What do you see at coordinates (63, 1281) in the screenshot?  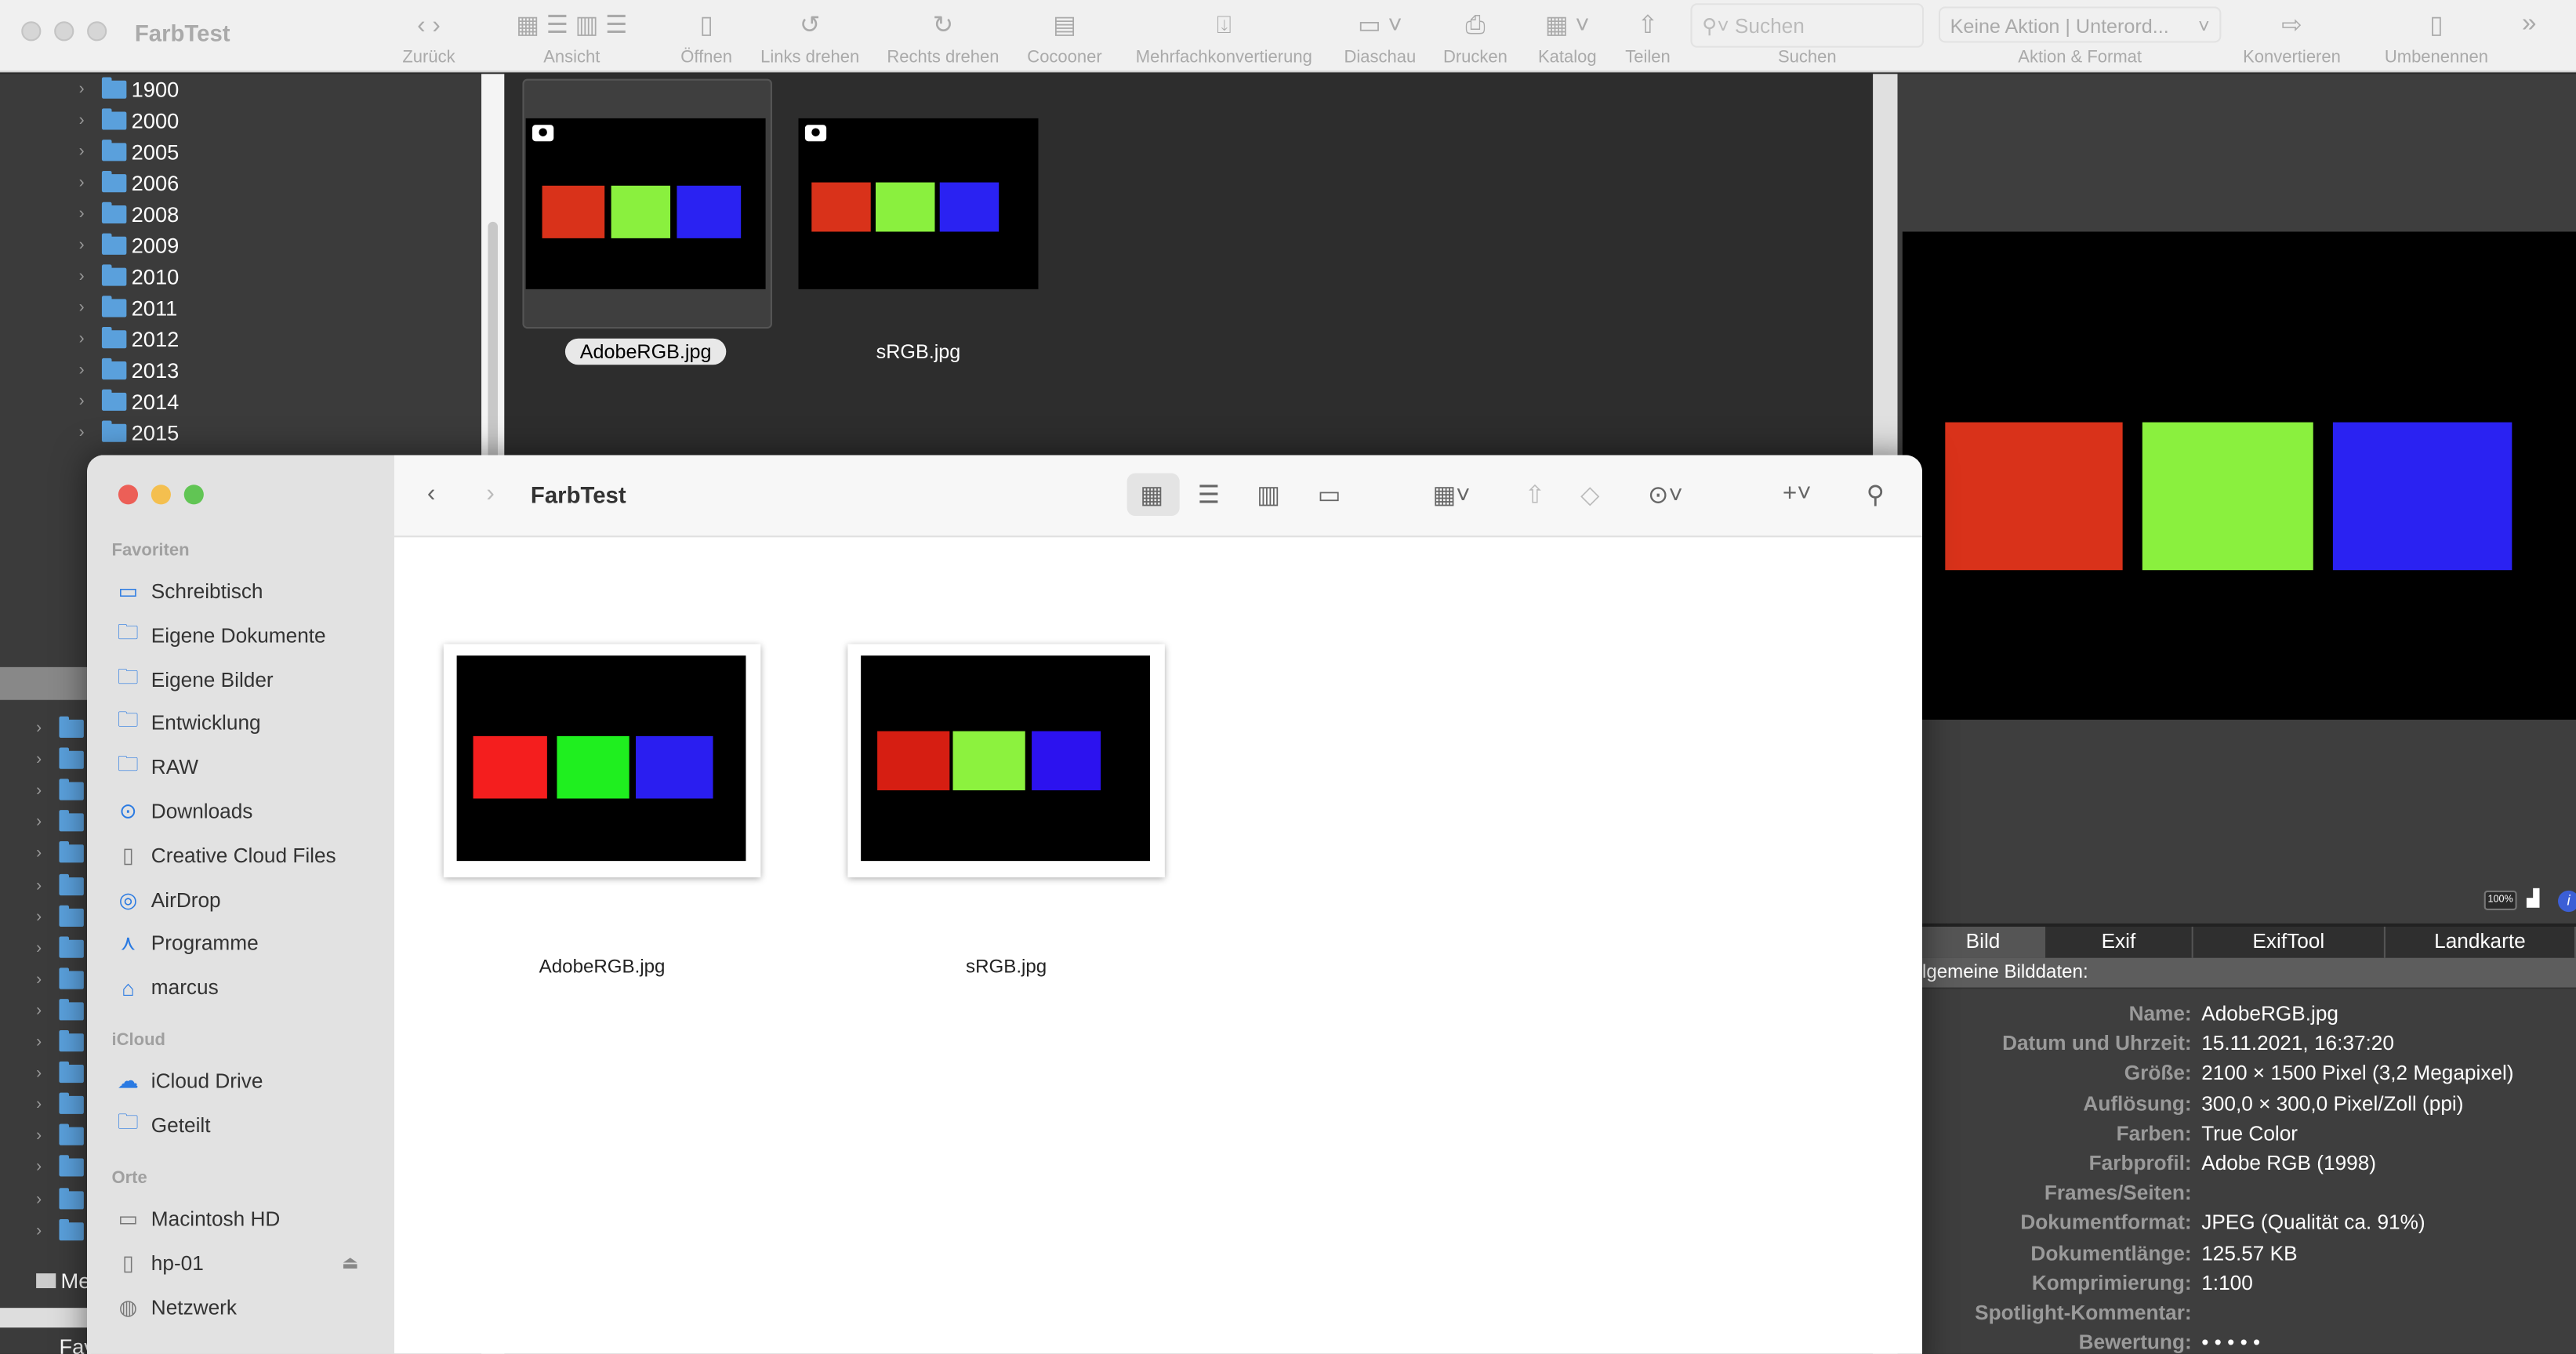 I see `tree-item-media: Me` at bounding box center [63, 1281].